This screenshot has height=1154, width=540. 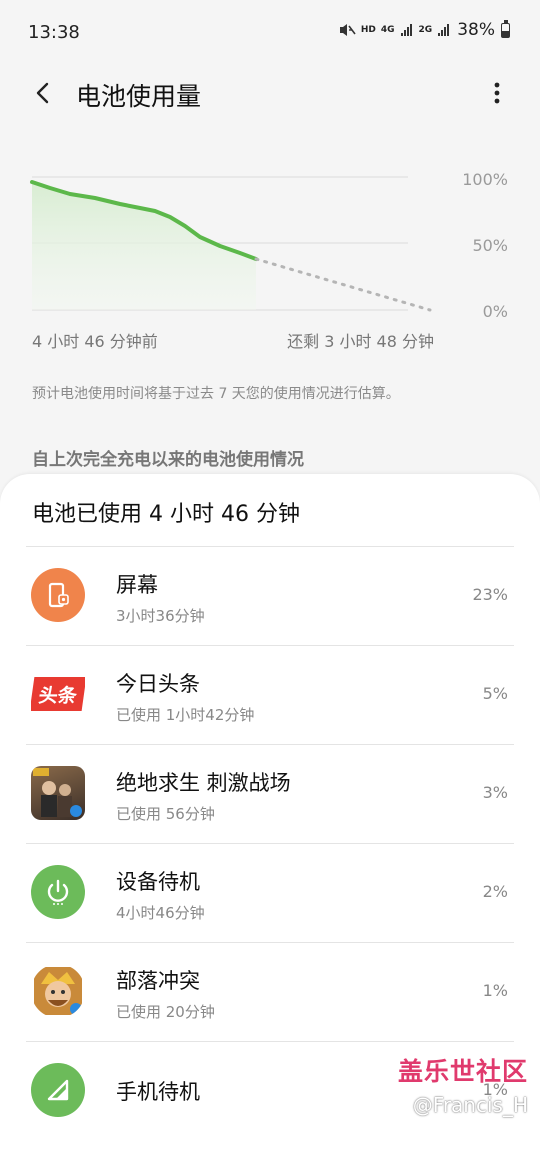 I want to click on estimate-note: 预计电池使用时间将基于过去 7 天您的使用情况进行估算。, so click(x=216, y=394).